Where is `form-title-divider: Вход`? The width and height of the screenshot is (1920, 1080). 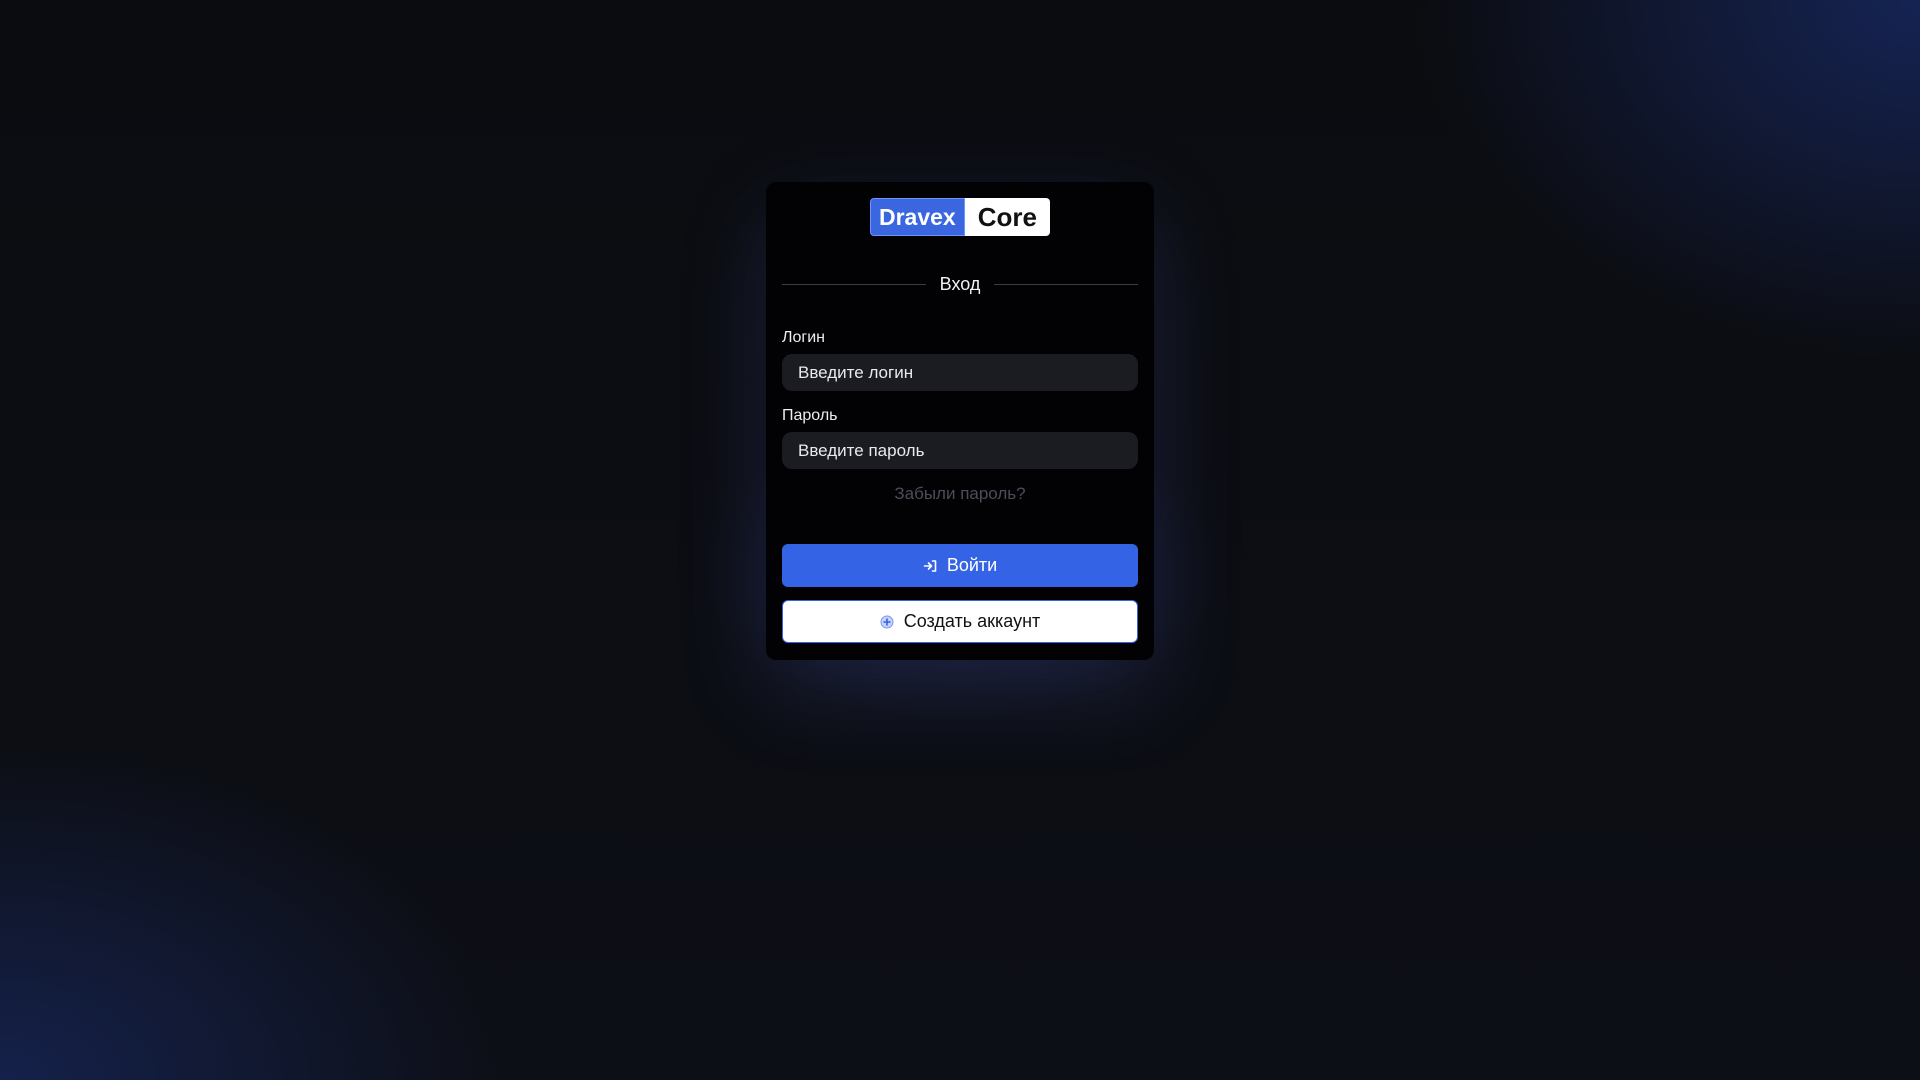
form-title-divider: Вход is located at coordinates (960, 284).